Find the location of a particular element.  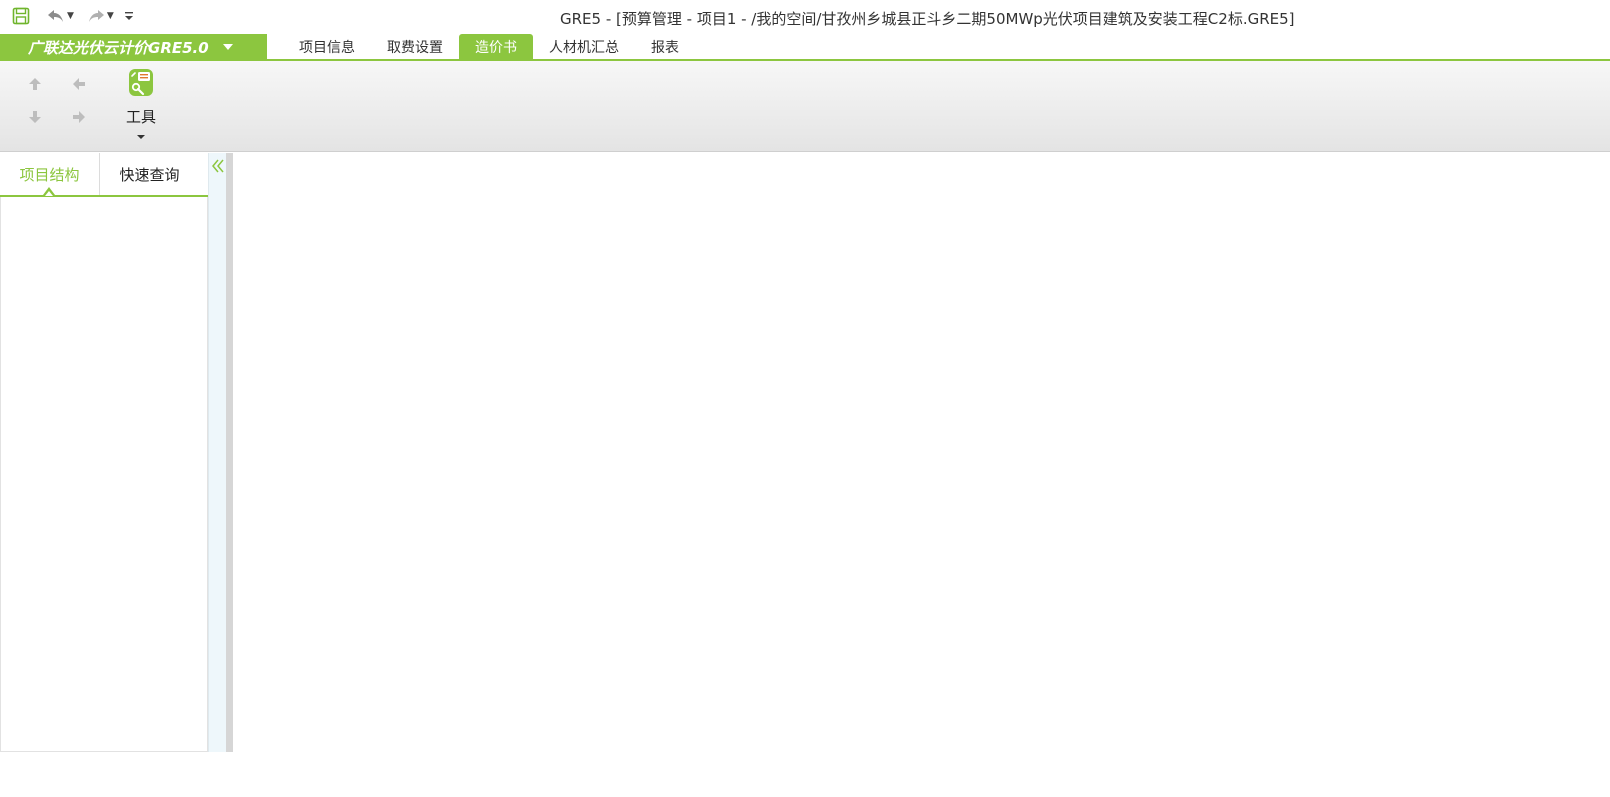

move-up-button is located at coordinates (35, 85).